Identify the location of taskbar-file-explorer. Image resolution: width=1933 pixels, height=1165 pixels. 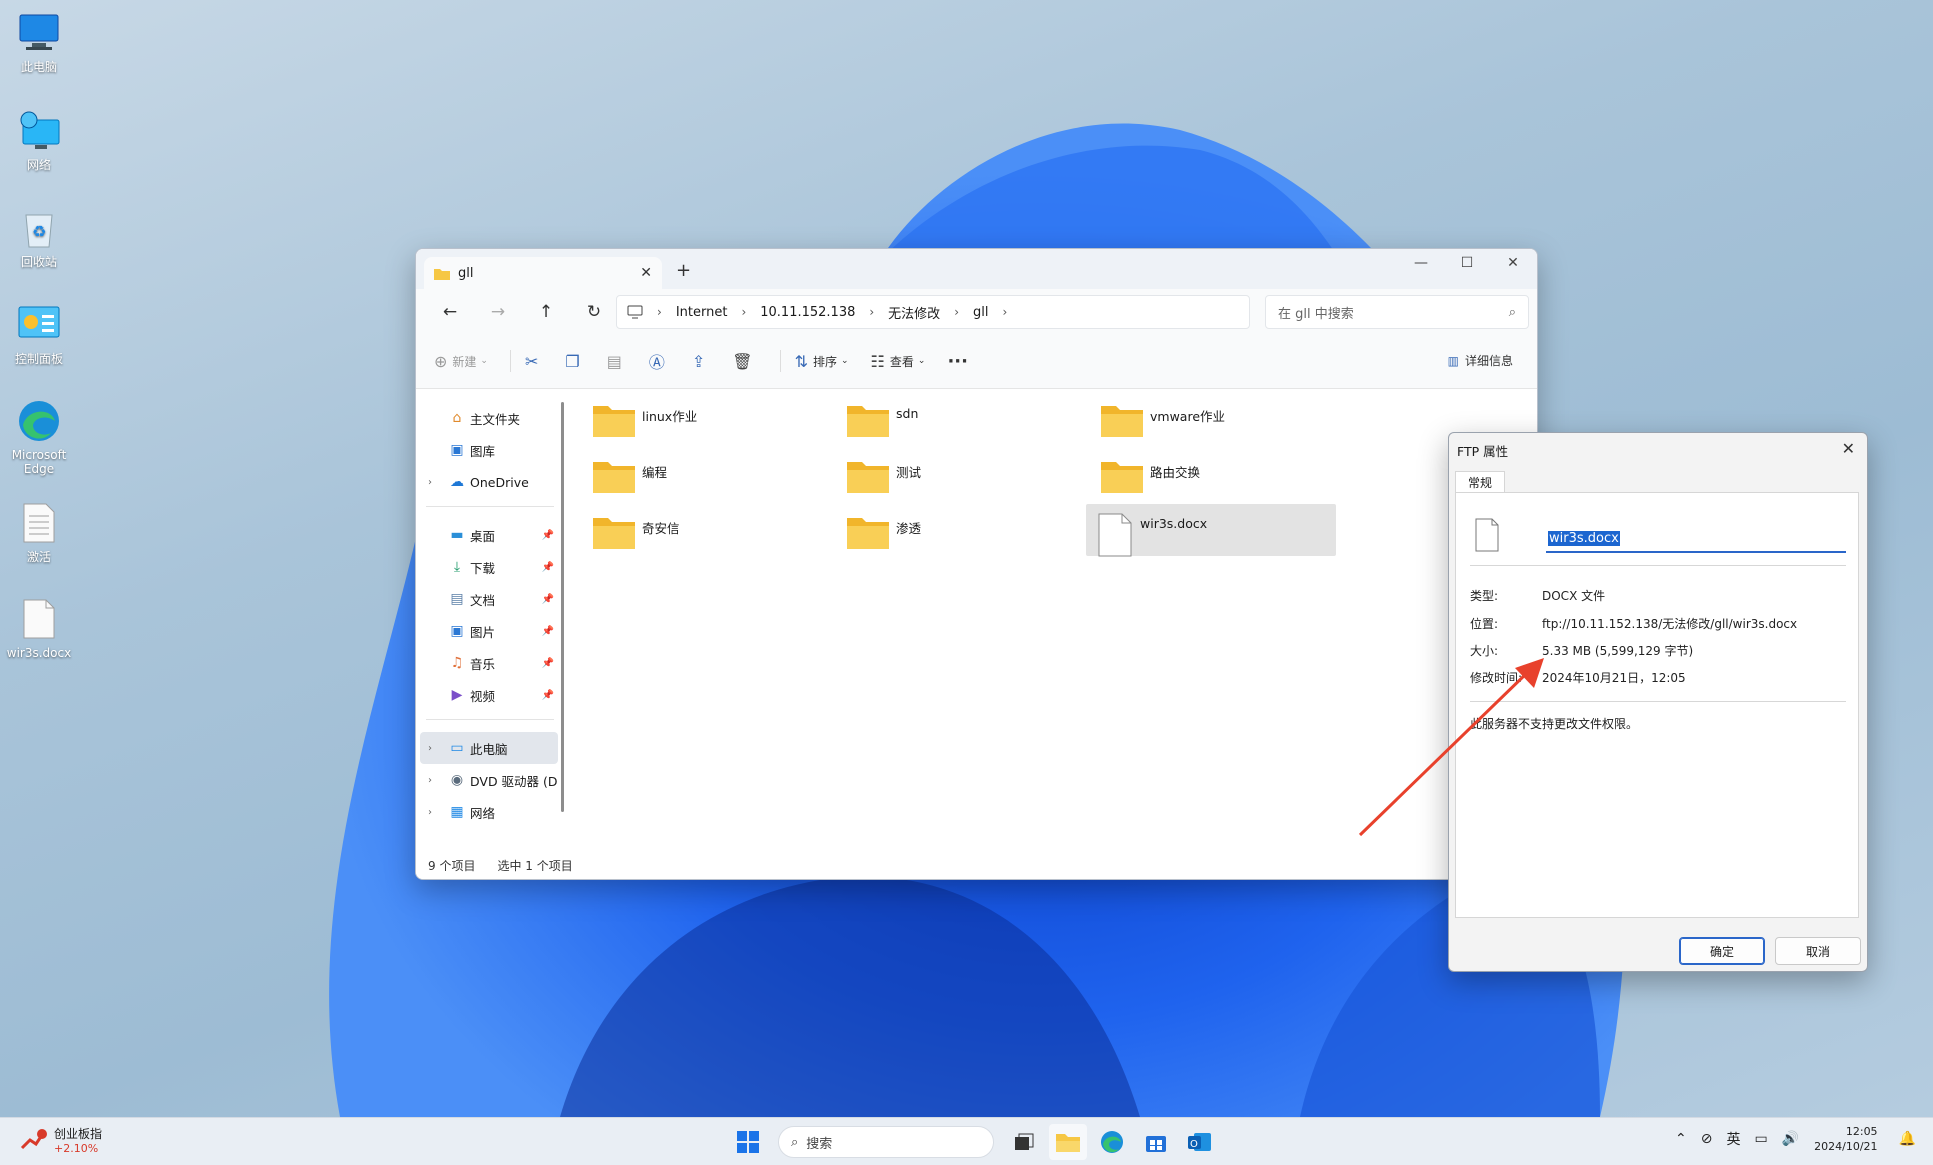
(1068, 1142).